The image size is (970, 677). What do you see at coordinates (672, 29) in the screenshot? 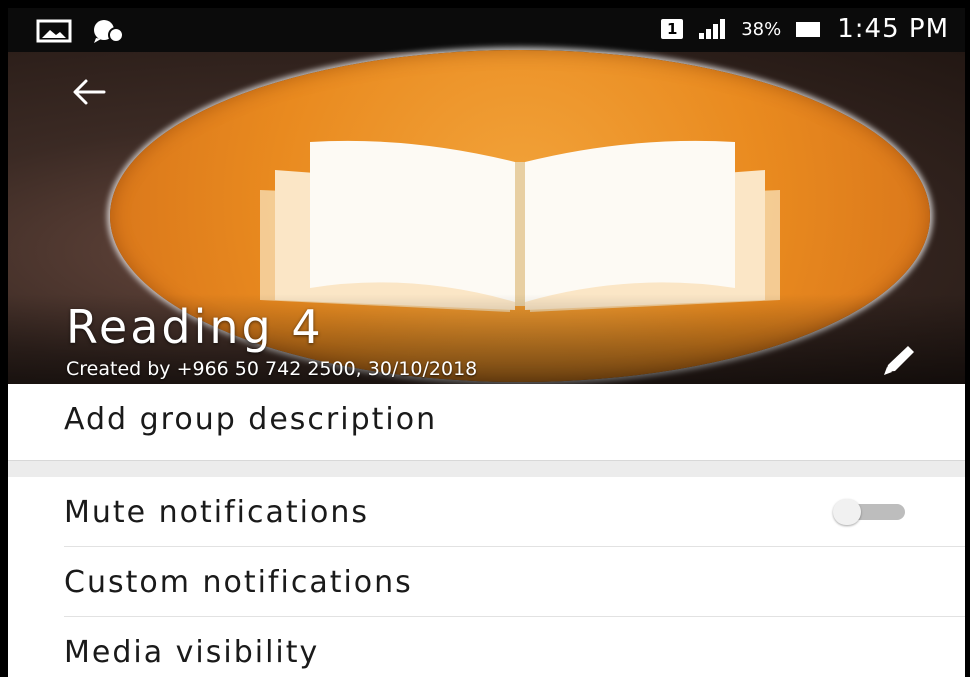
I see `sim-indicator: 1` at bounding box center [672, 29].